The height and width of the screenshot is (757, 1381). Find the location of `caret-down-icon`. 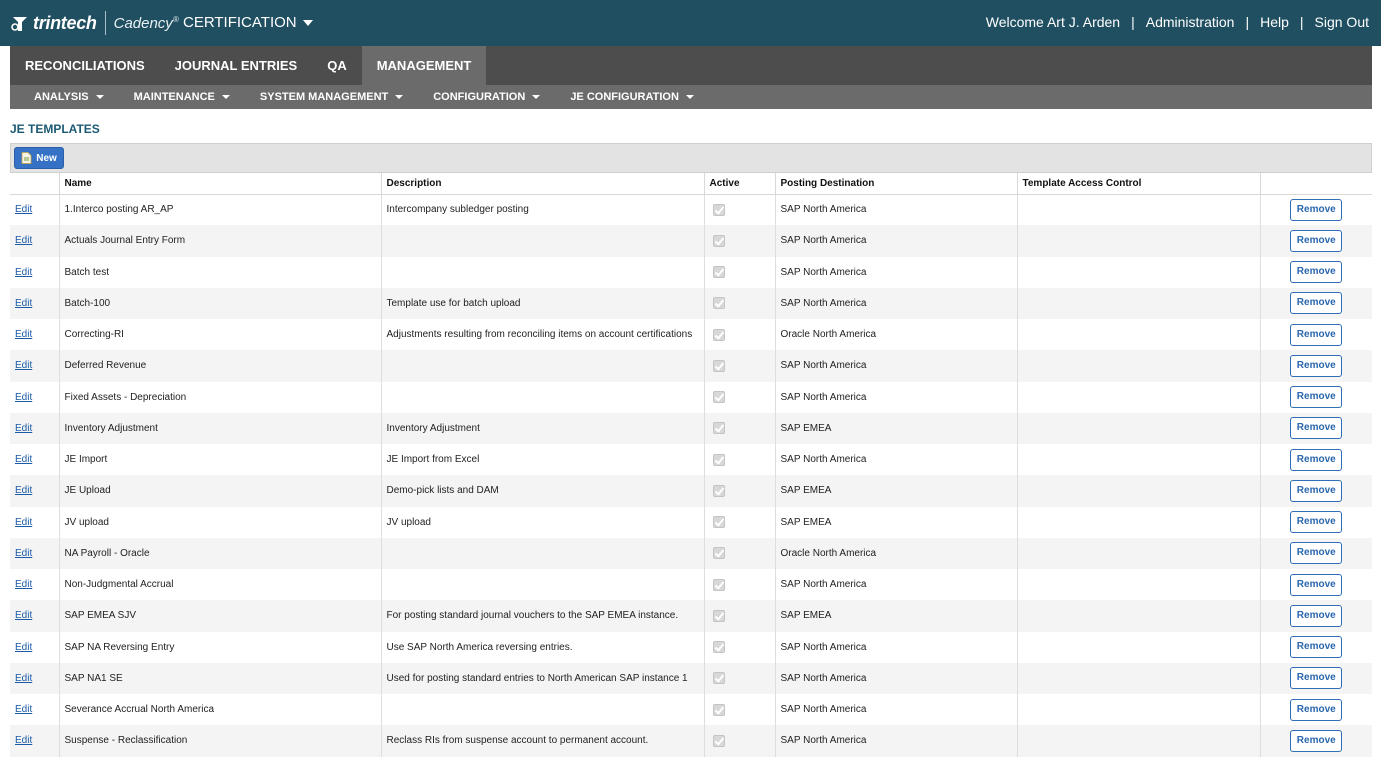

caret-down-icon is located at coordinates (399, 97).